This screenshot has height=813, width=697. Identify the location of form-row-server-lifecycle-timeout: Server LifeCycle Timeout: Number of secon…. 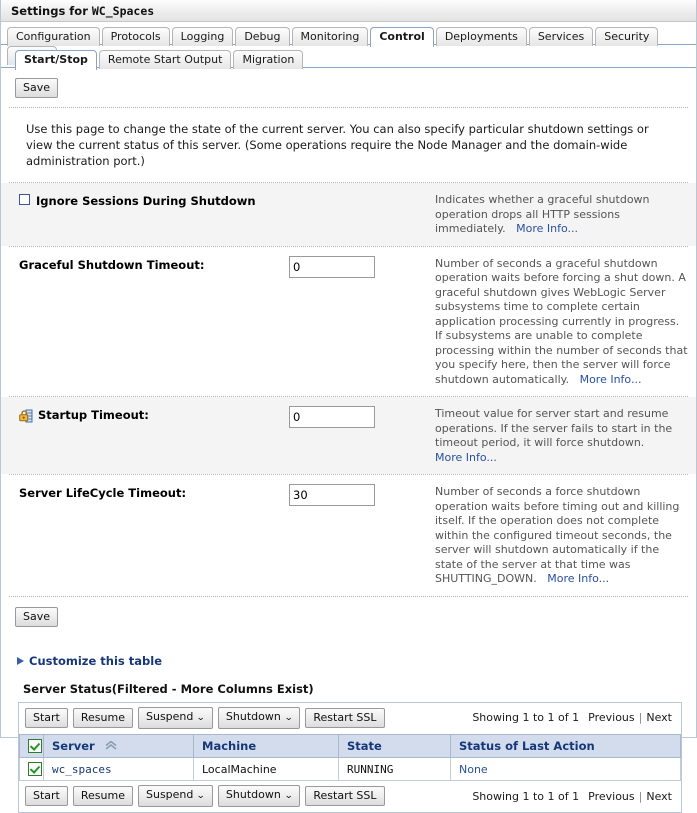
(348, 535).